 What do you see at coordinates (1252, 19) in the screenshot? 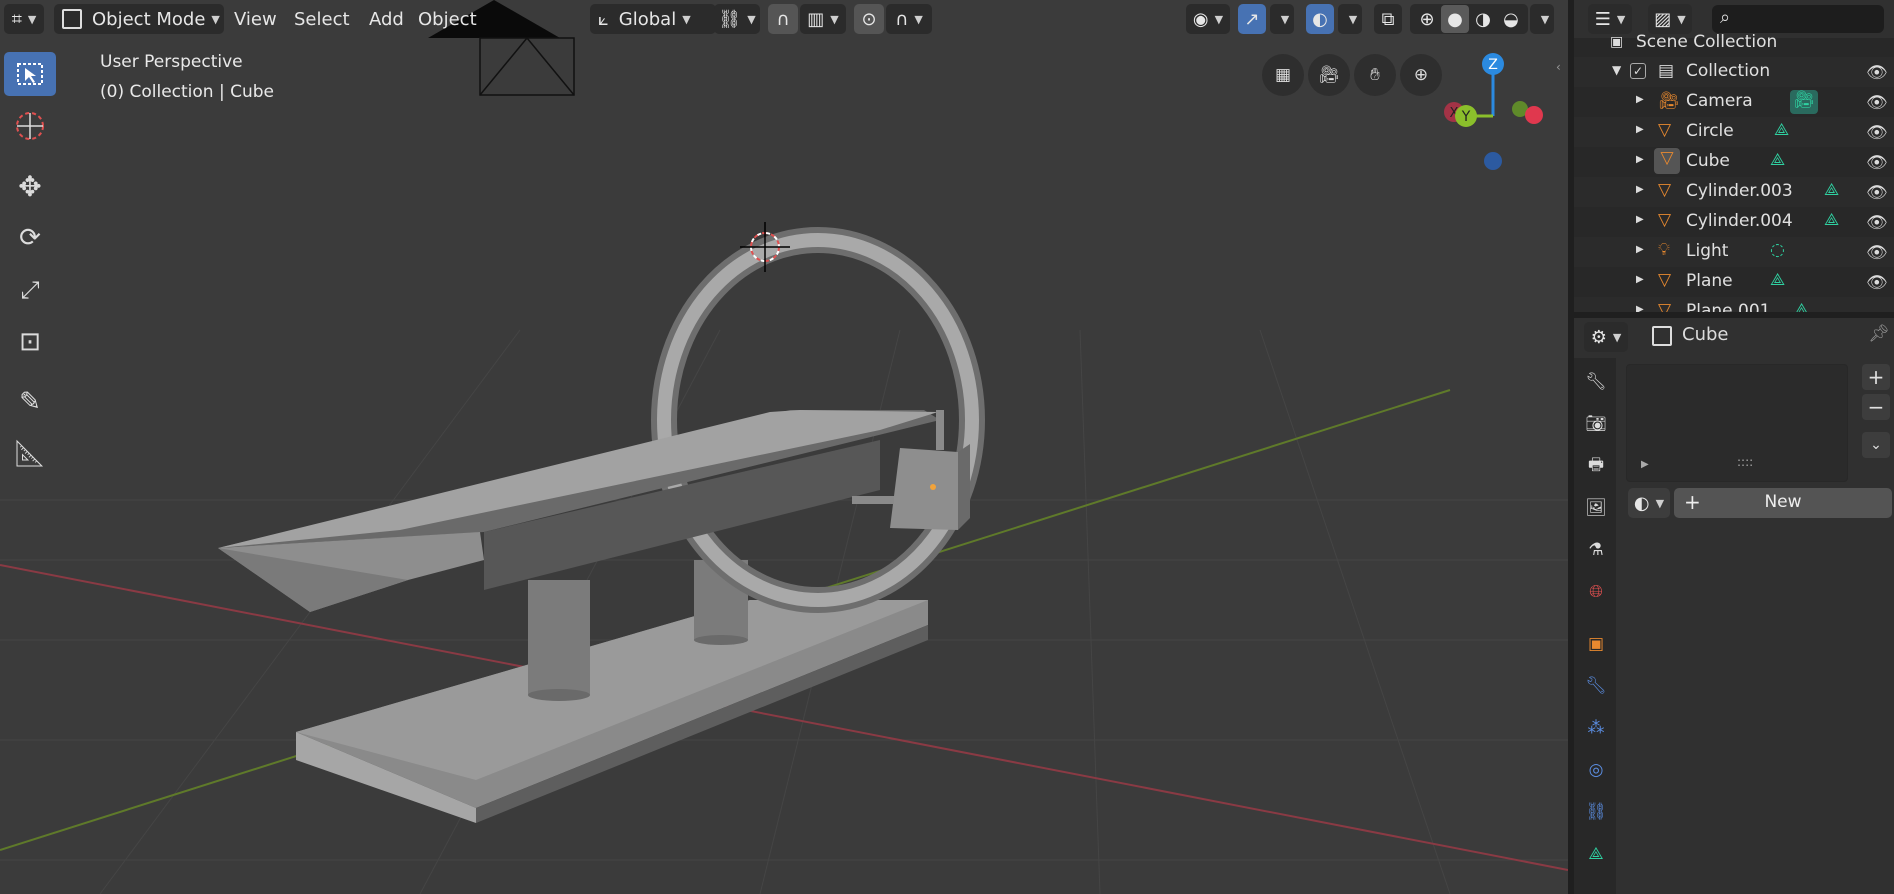
I see `gizmo-toggle: ↗` at bounding box center [1252, 19].